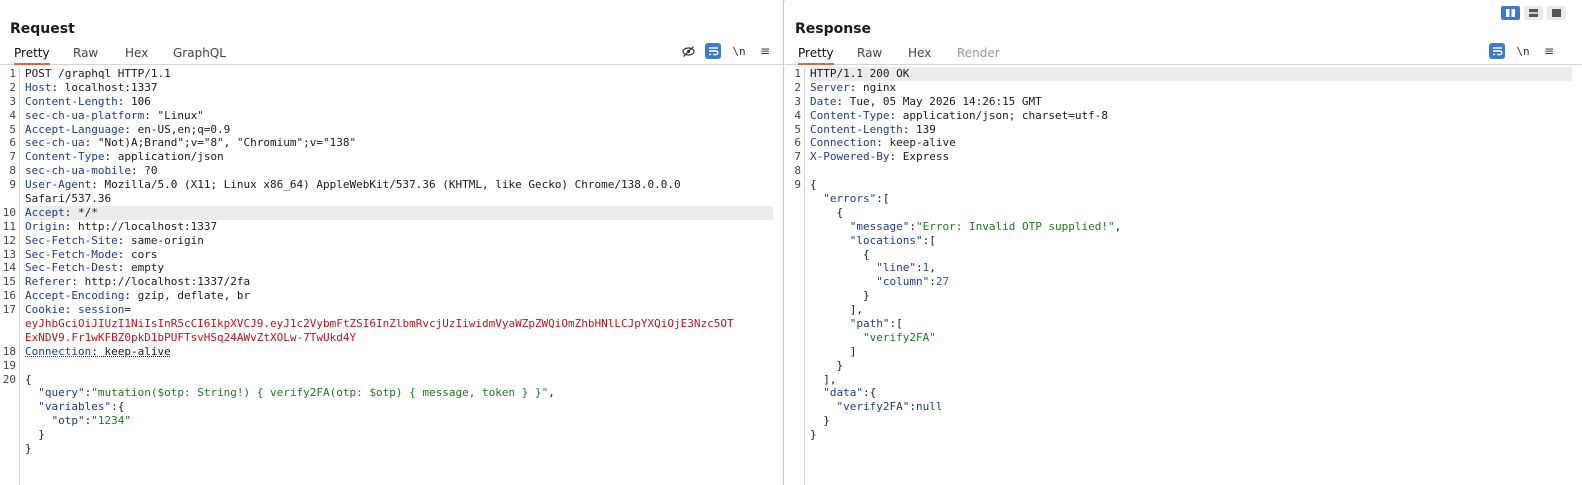  I want to click on response-line: "verify2FA":null, so click(1183, 407).